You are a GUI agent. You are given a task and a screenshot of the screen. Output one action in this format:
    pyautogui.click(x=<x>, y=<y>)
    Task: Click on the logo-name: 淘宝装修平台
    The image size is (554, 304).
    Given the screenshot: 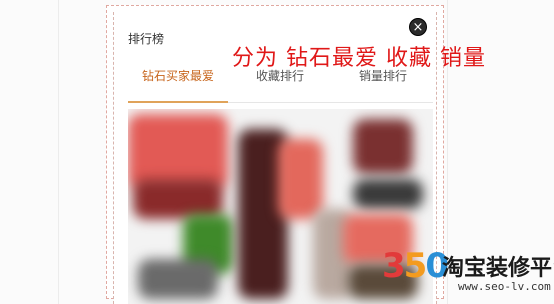 What is the action you would take?
    pyautogui.click(x=498, y=268)
    